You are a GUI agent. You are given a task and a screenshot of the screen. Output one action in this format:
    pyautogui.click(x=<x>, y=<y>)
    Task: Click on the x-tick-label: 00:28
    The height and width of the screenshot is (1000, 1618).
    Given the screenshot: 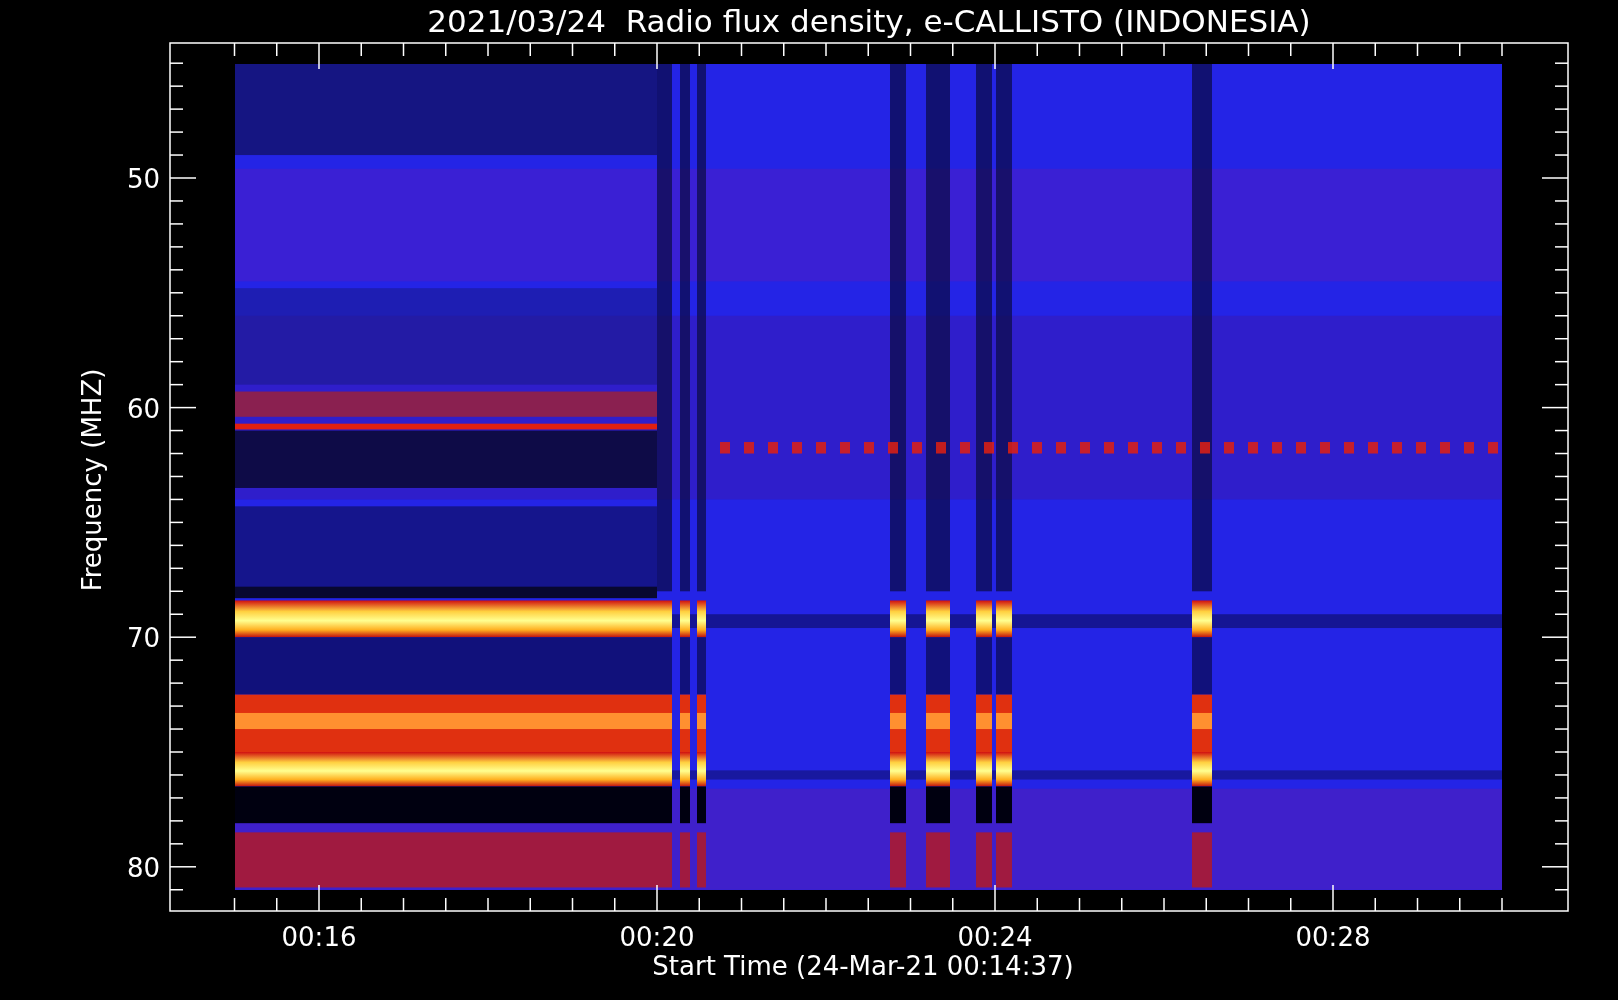 What is the action you would take?
    pyautogui.click(x=1333, y=937)
    